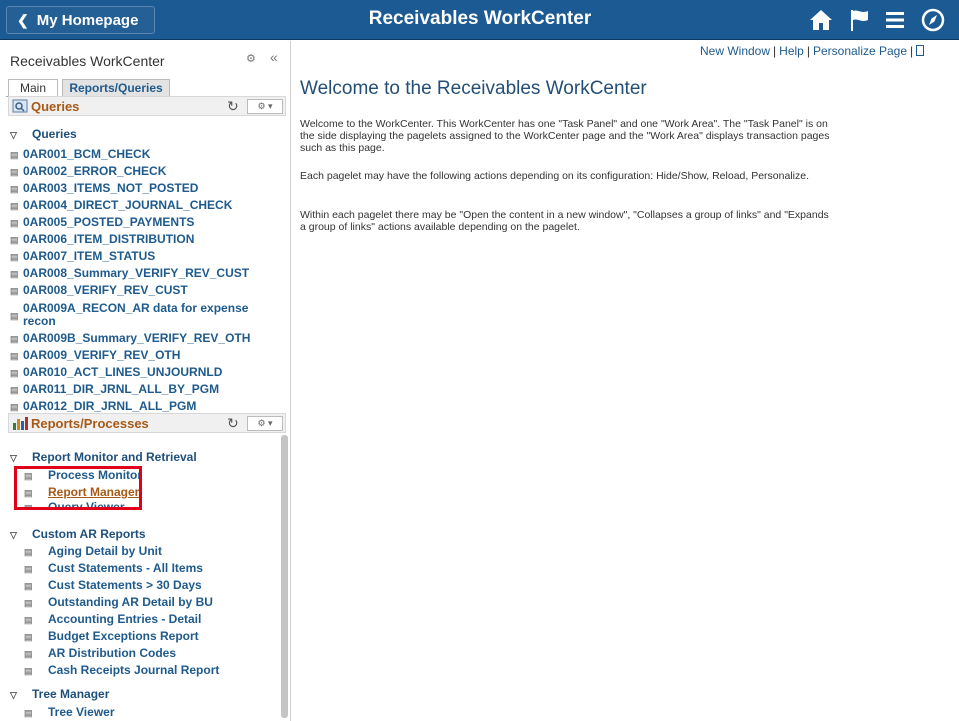 This screenshot has height=721, width=959. I want to click on sidebar-scrollbar, so click(284, 576).